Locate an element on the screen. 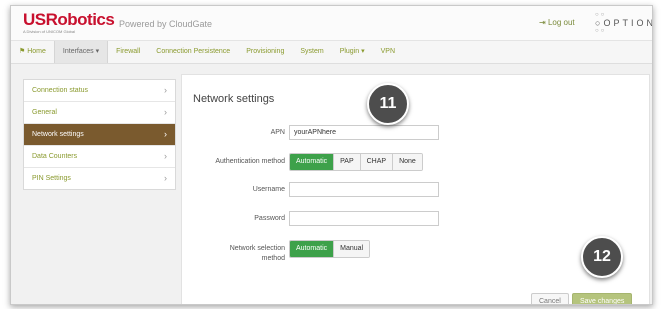 This screenshot has height=309, width=663. sidebar-item-connection-status: Connection status › is located at coordinates (99, 91).